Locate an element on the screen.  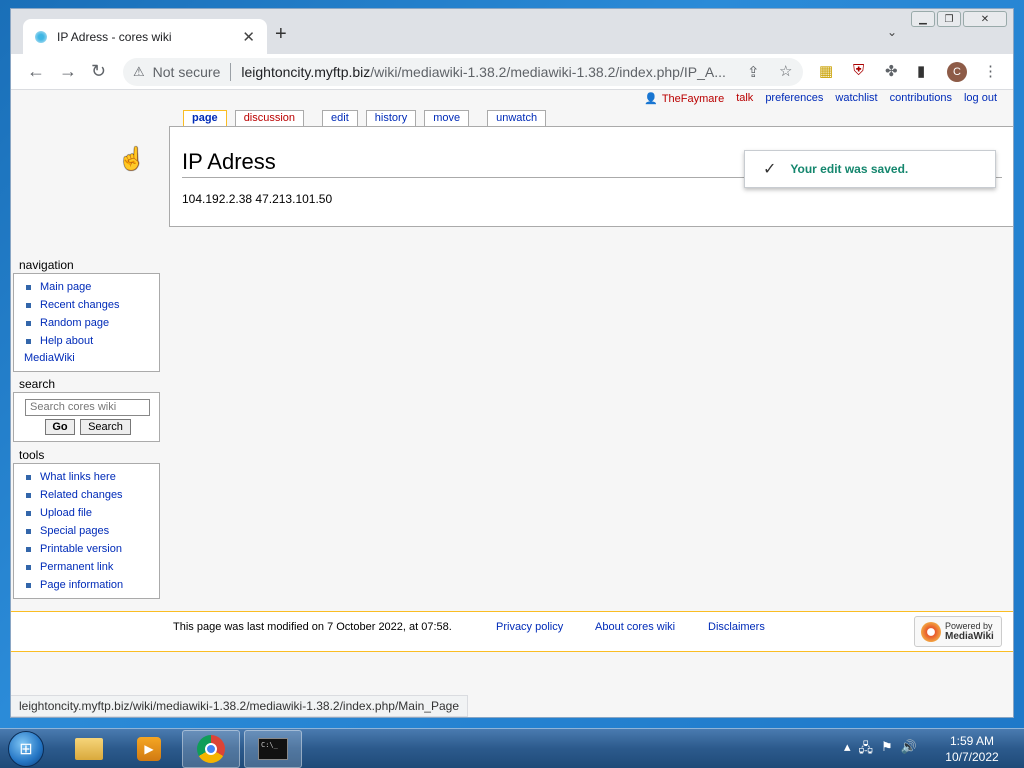
taskbar-explorer is located at coordinates (89, 749).